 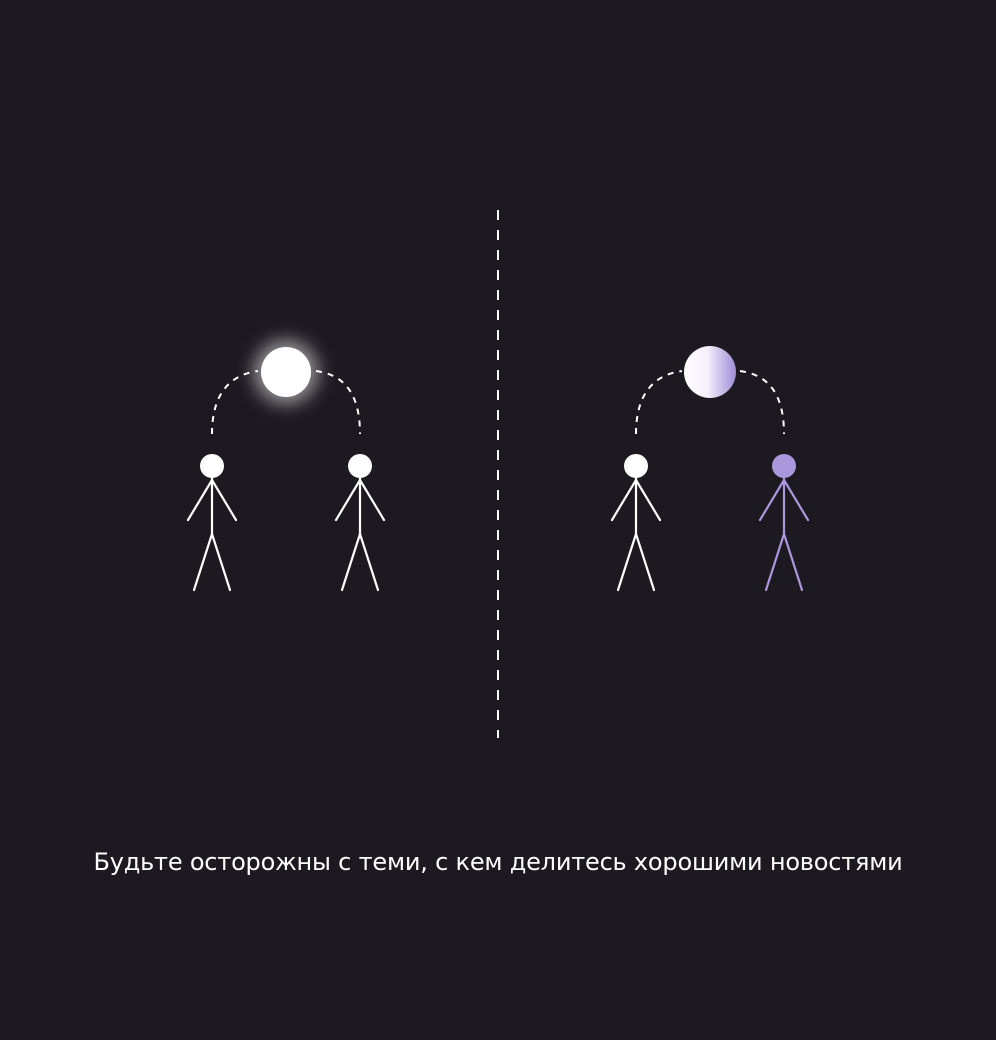 I want to click on gradient-orb-icon, so click(x=710, y=372).